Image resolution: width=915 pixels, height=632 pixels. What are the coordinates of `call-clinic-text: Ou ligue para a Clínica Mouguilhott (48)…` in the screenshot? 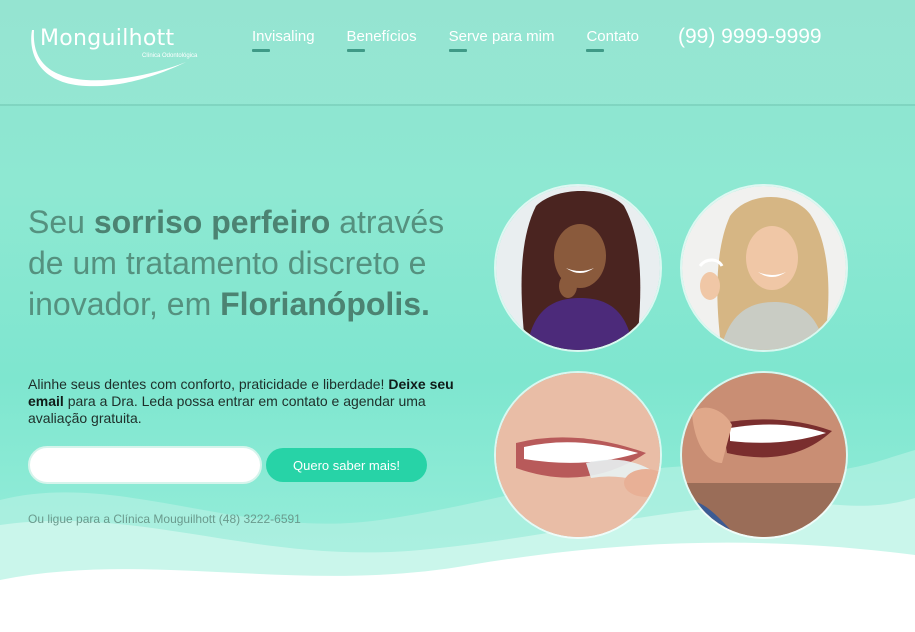 It's located at (164, 519).